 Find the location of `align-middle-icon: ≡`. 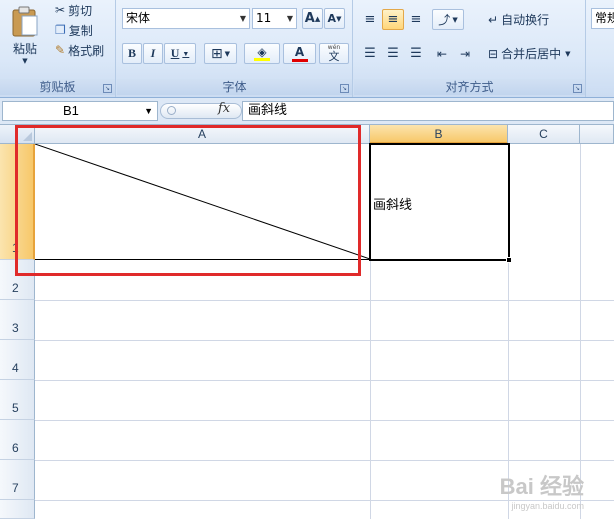

align-middle-icon: ≡ is located at coordinates (393, 19).